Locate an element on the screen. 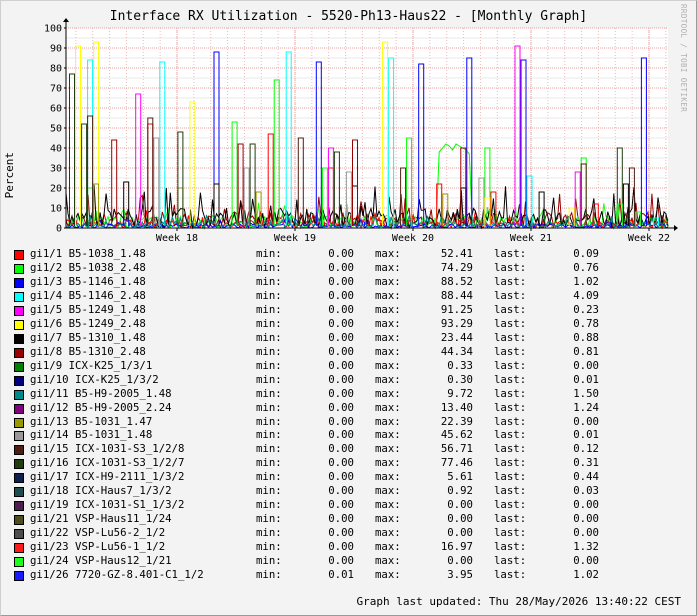 The height and width of the screenshot is (616, 697). legend-max-value: 93.29 is located at coordinates (456, 323).